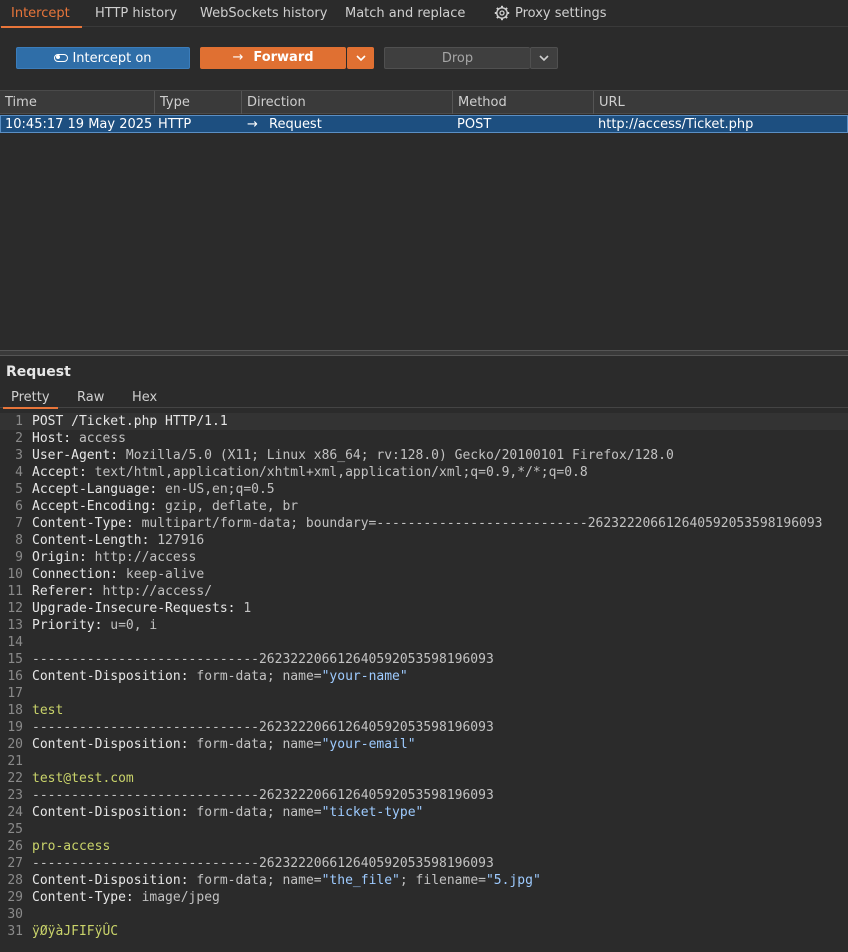  Describe the element at coordinates (77, 102) in the screenshot. I see `column-header-time: Time` at that location.